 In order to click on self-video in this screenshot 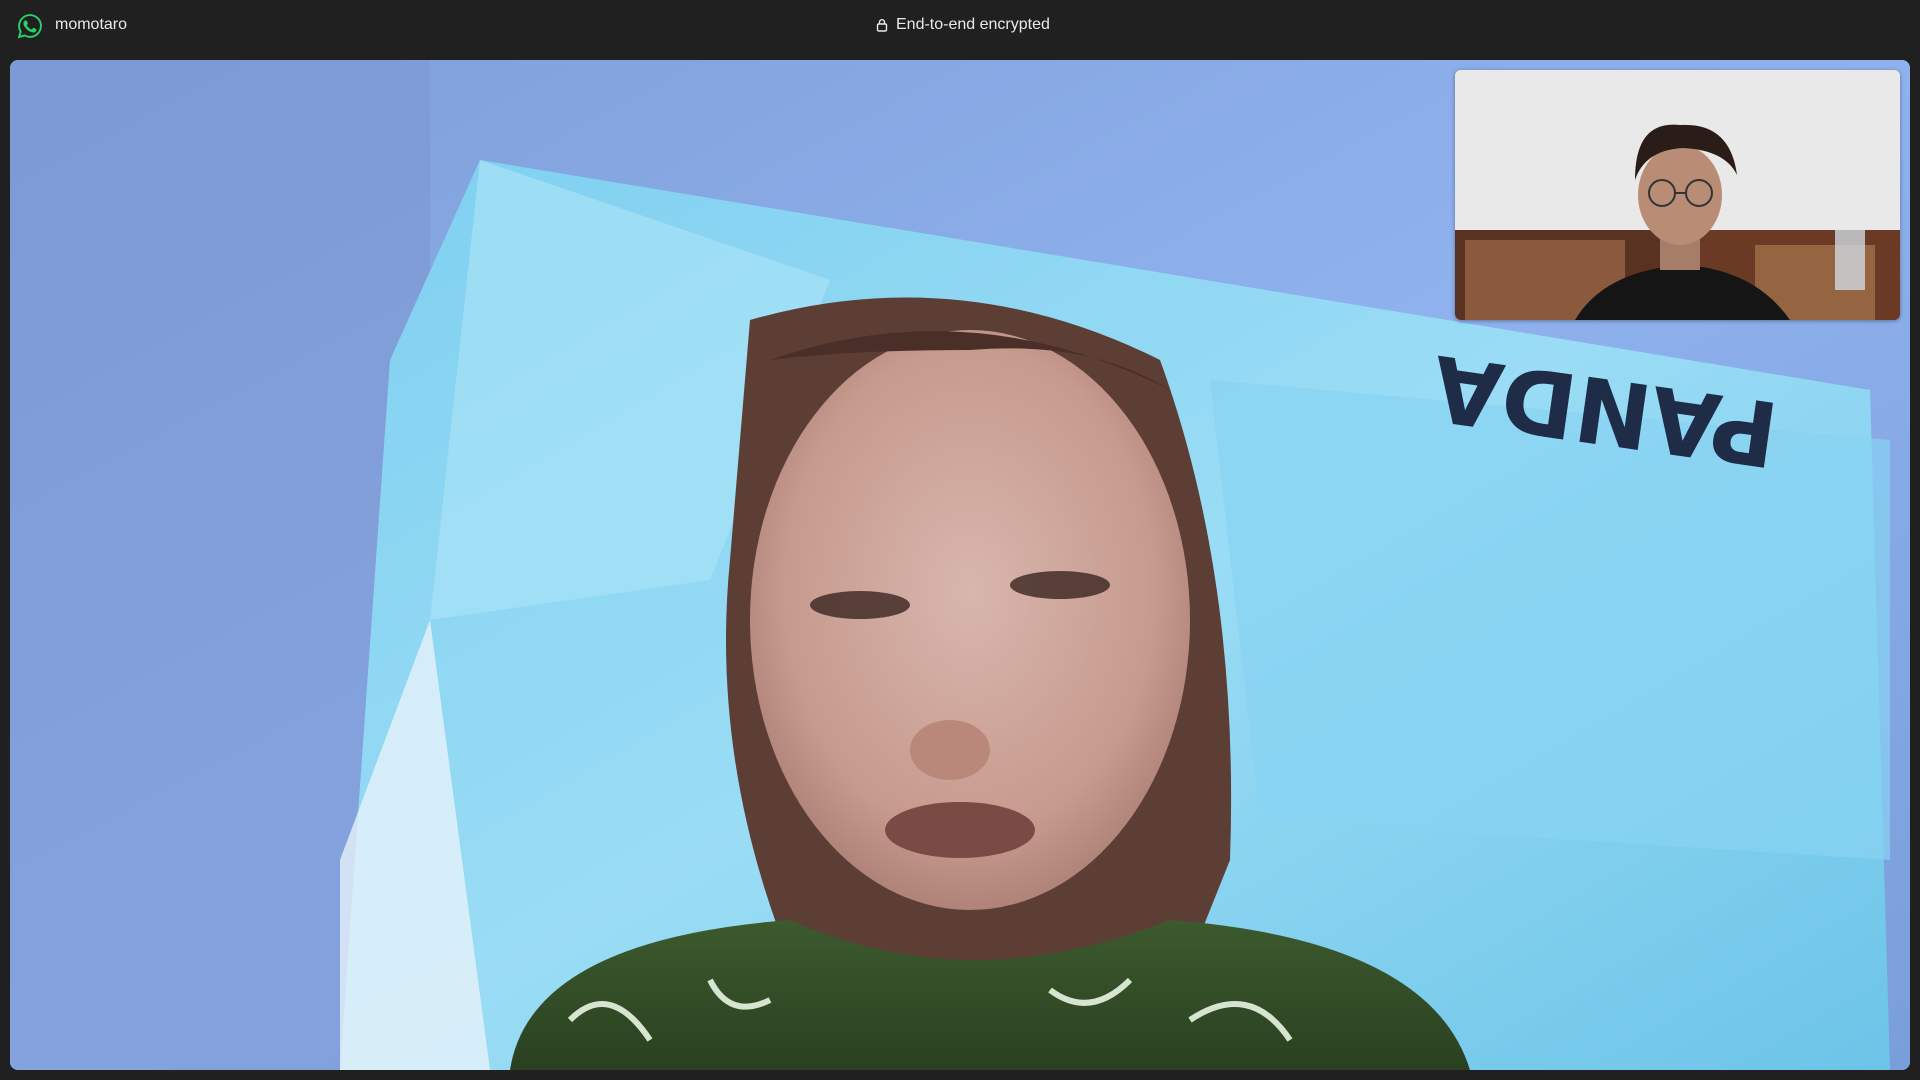, I will do `click(1677, 195)`.